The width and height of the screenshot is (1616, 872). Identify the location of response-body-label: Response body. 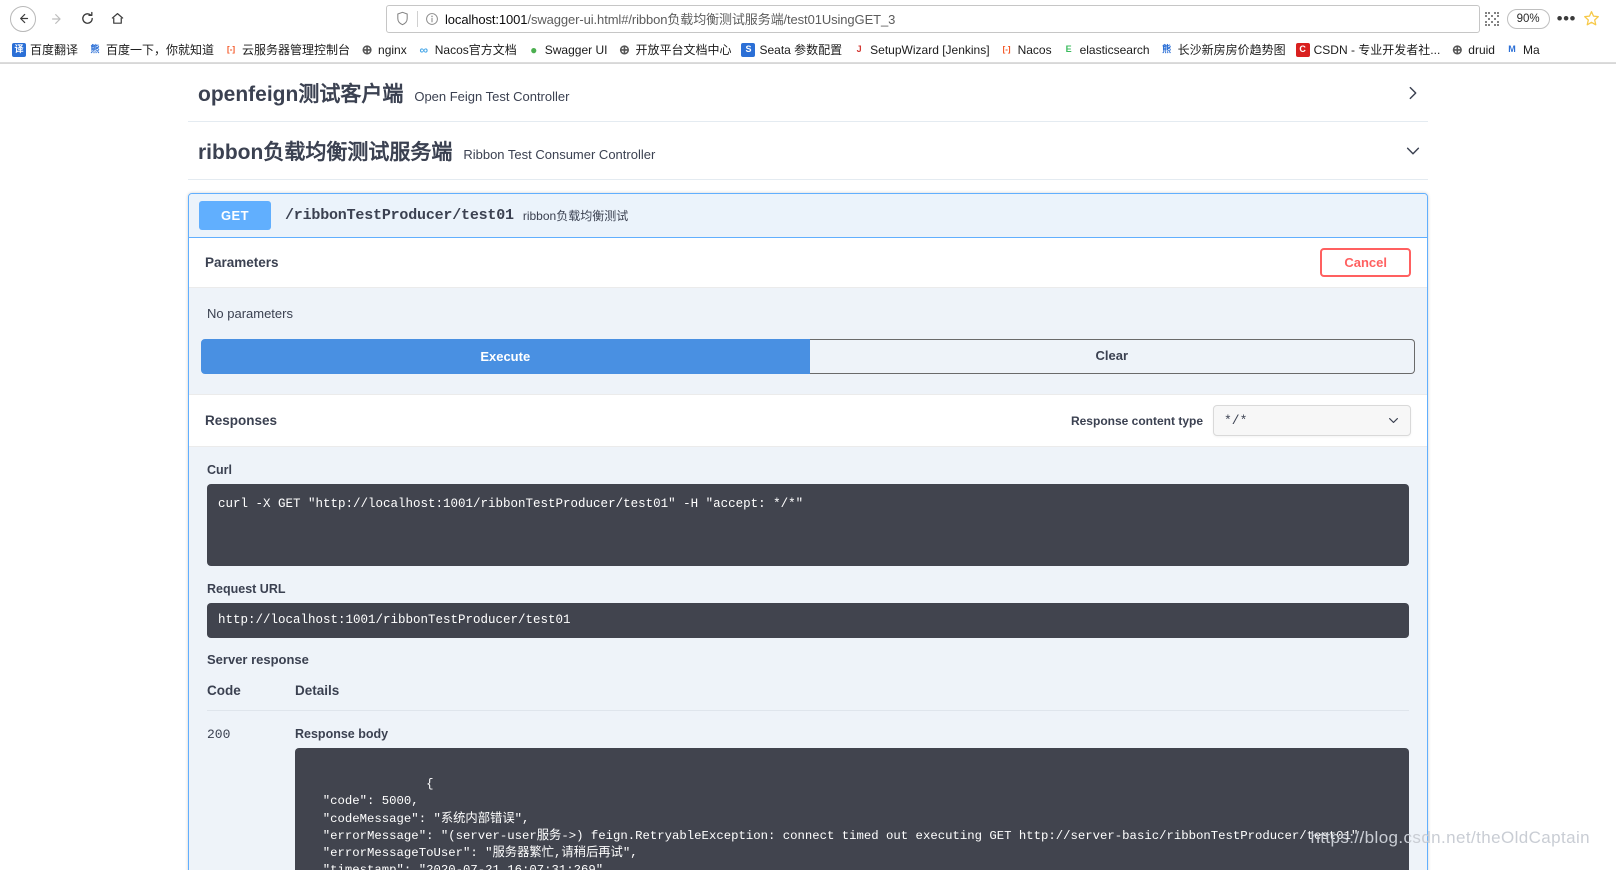
(342, 734).